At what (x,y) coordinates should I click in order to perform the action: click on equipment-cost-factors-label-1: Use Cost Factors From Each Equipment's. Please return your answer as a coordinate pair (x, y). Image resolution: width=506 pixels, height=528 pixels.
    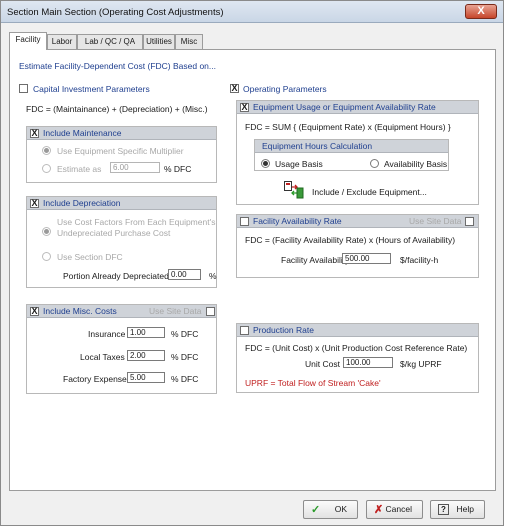
    Looking at the image, I should click on (136, 222).